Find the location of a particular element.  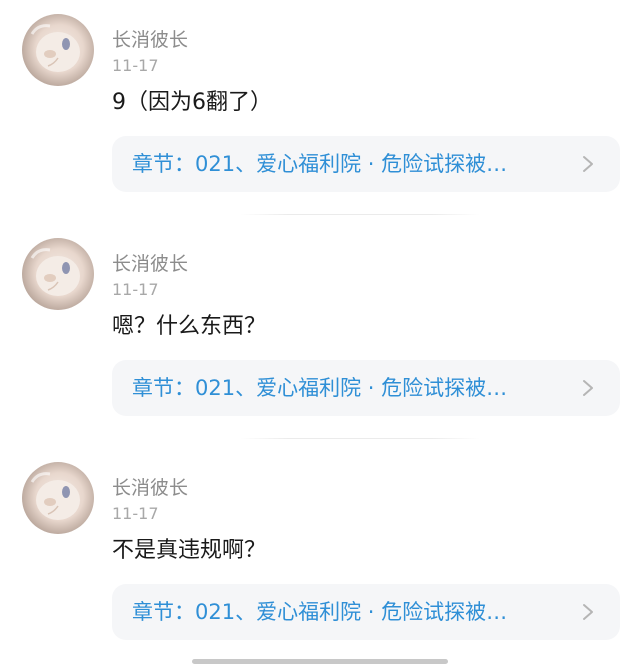

comment-text: 9（因为6翻了） is located at coordinates (192, 102).